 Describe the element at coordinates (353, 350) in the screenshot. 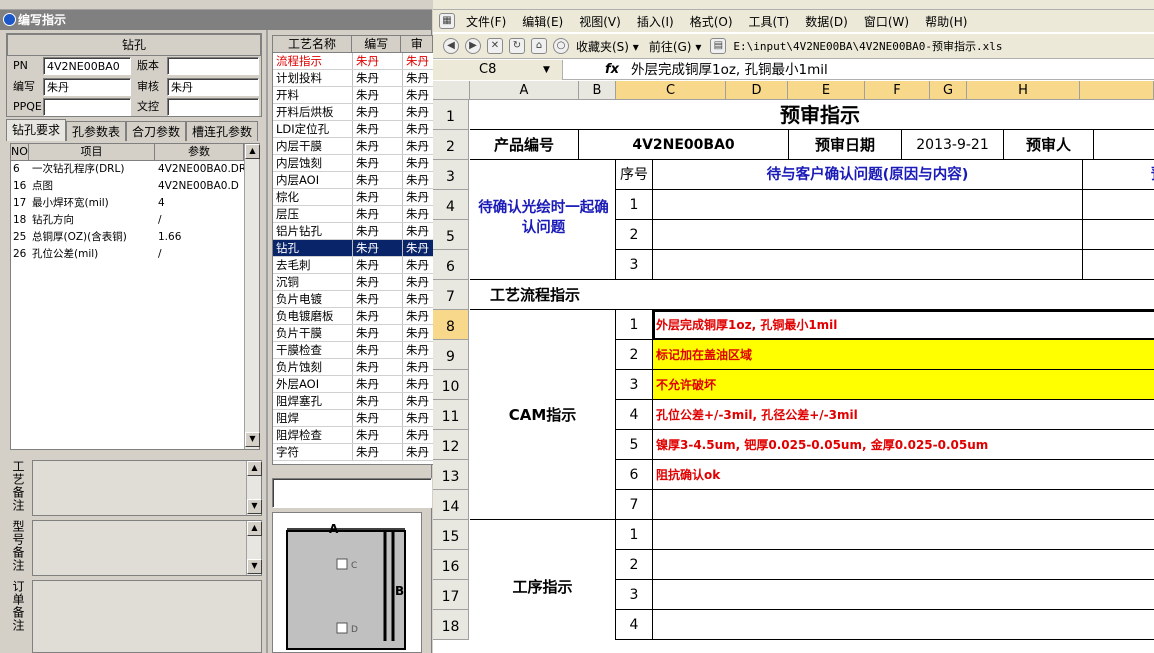

I see `process-row: 干膜检查 朱丹 朱丹` at that location.